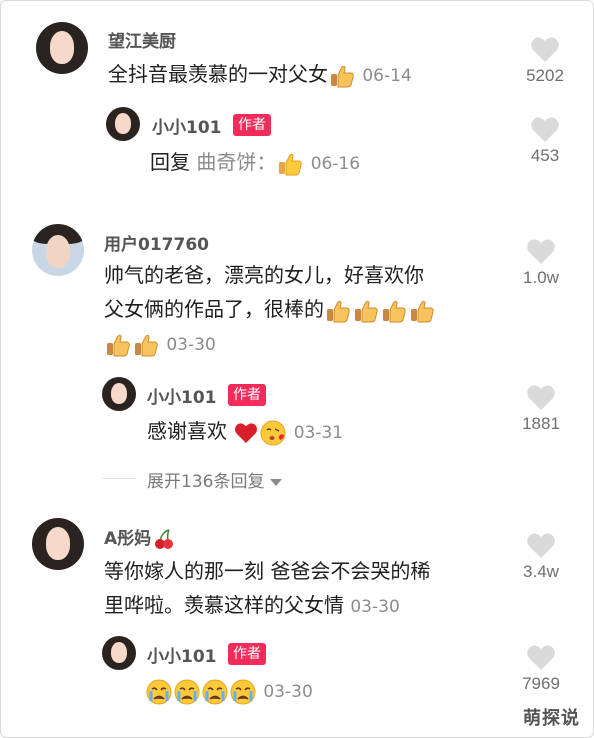 The height and width of the screenshot is (738, 594). I want to click on comment-username: 望江美厨, so click(142, 39).